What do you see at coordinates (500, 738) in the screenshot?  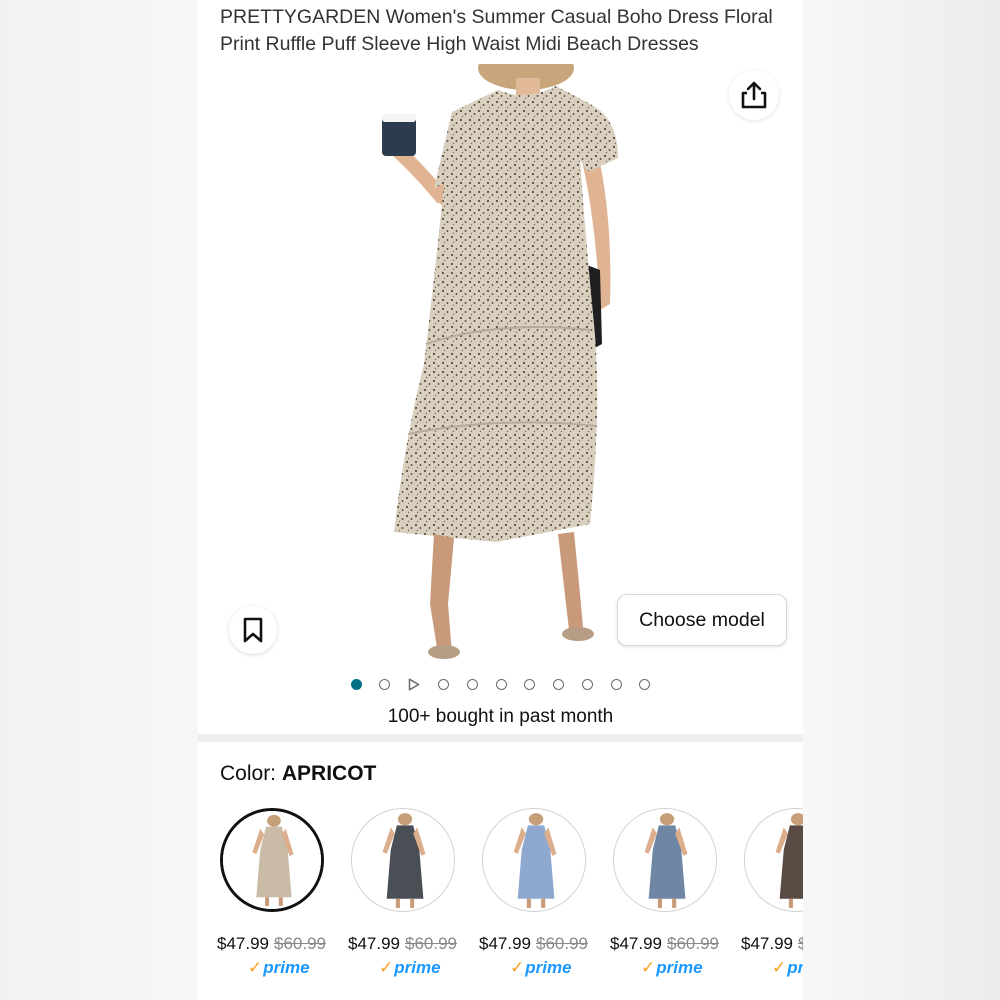 I see `section-divider` at bounding box center [500, 738].